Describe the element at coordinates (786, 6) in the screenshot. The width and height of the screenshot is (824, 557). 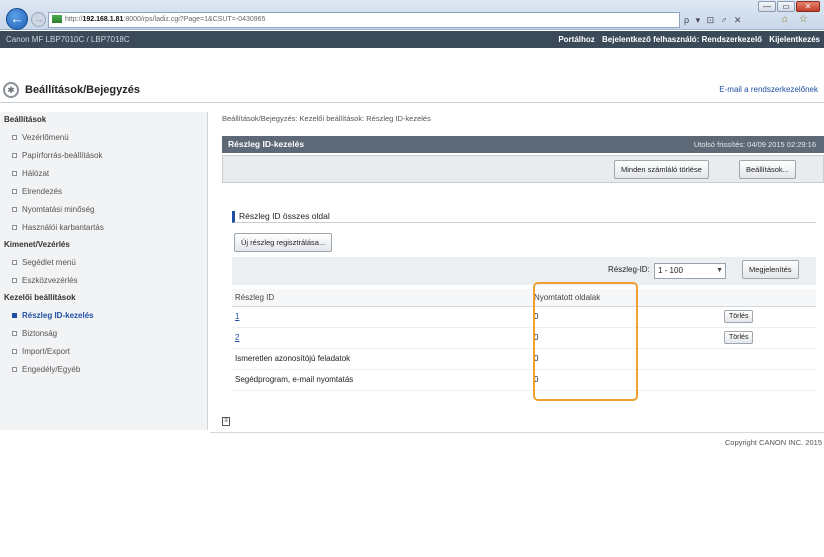
I see `maximize-button: ▭` at that location.